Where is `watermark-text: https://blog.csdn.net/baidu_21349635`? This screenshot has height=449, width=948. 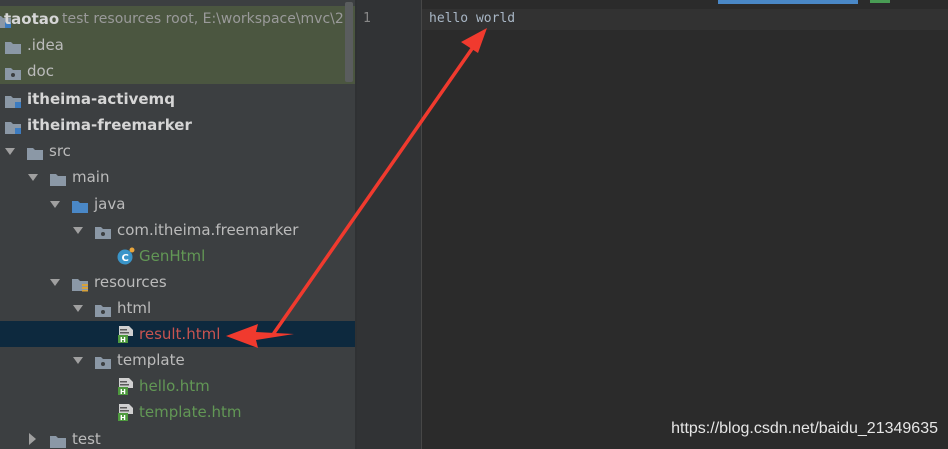
watermark-text: https://blog.csdn.net/baidu_21349635 is located at coordinates (804, 428).